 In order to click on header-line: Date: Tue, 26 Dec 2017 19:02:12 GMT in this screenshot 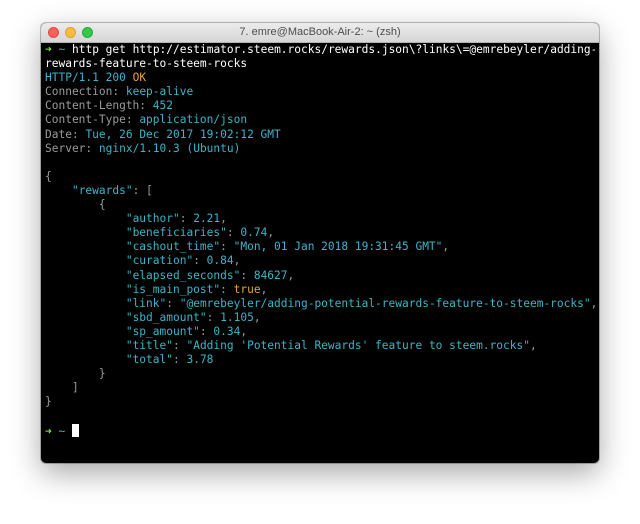, I will do `click(163, 134)`.